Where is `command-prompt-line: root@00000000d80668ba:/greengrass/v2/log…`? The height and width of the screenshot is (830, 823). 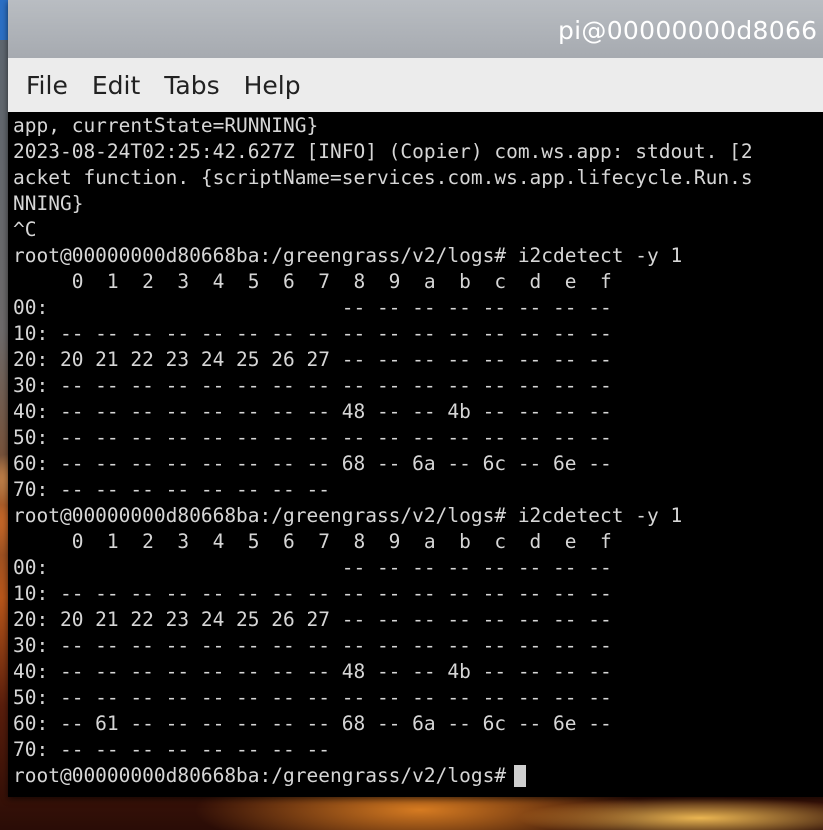 command-prompt-line: root@00000000d80668ba:/greengrass/v2/log… is located at coordinates (415, 776).